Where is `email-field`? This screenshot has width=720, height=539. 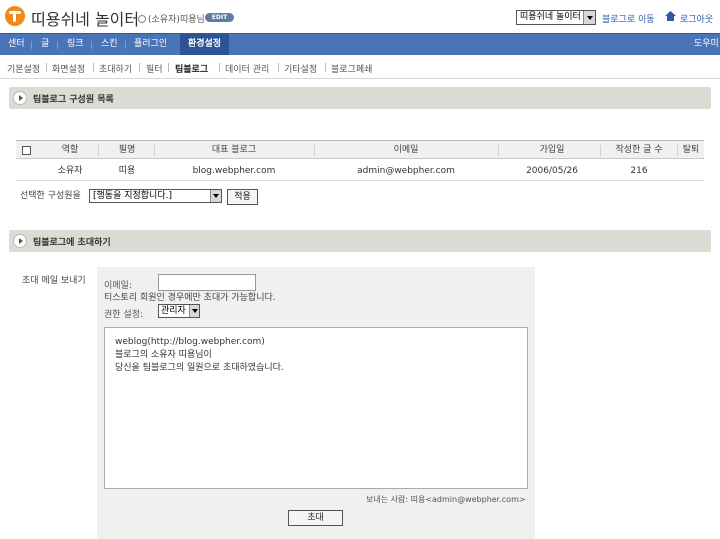 email-field is located at coordinates (207, 282).